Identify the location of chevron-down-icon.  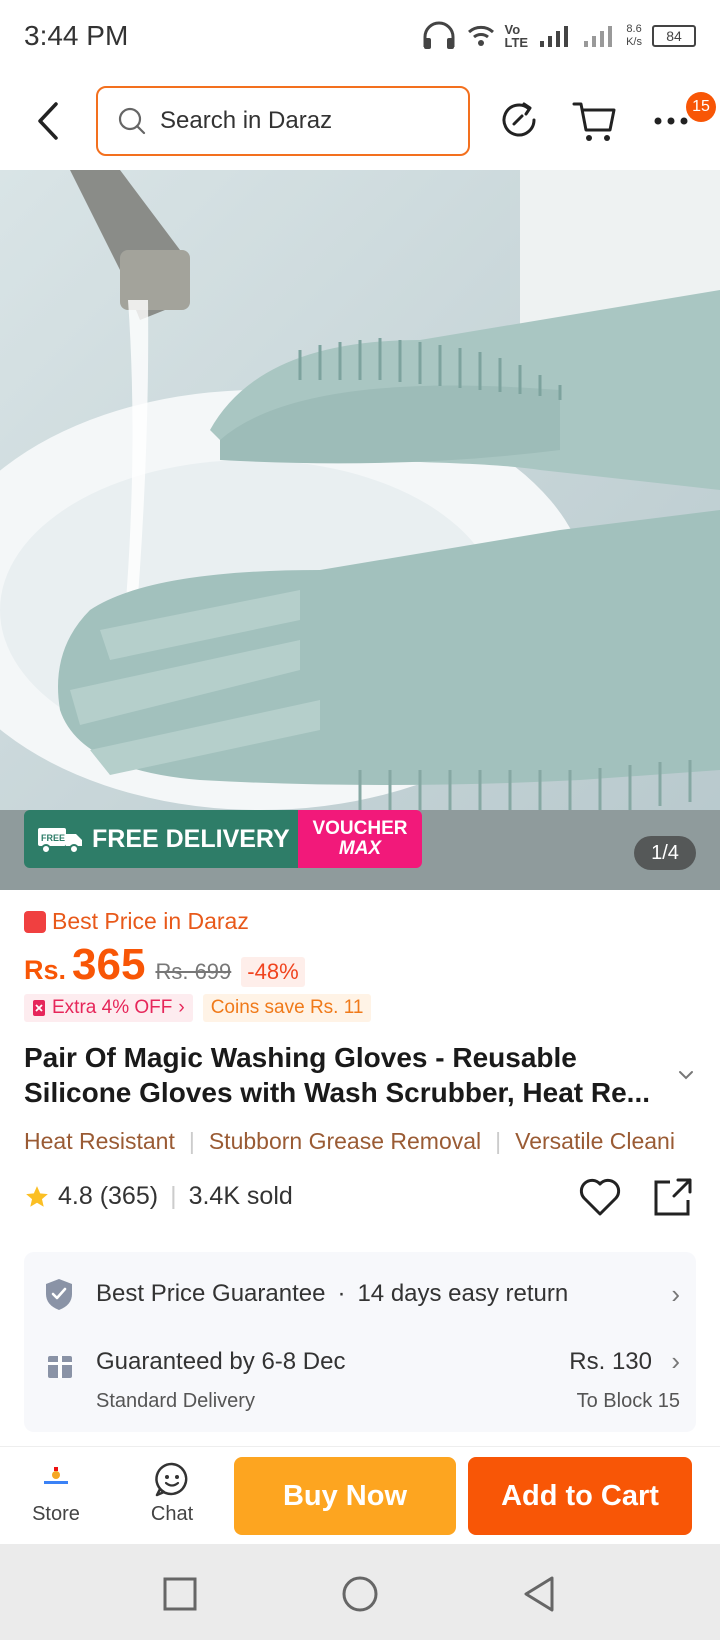
(686, 1075).